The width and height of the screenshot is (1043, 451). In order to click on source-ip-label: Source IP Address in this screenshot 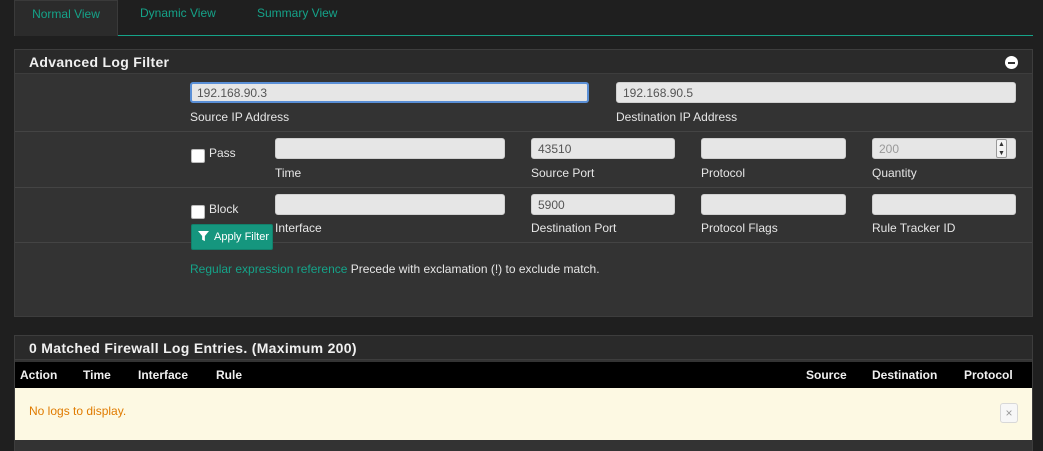, I will do `click(240, 117)`.